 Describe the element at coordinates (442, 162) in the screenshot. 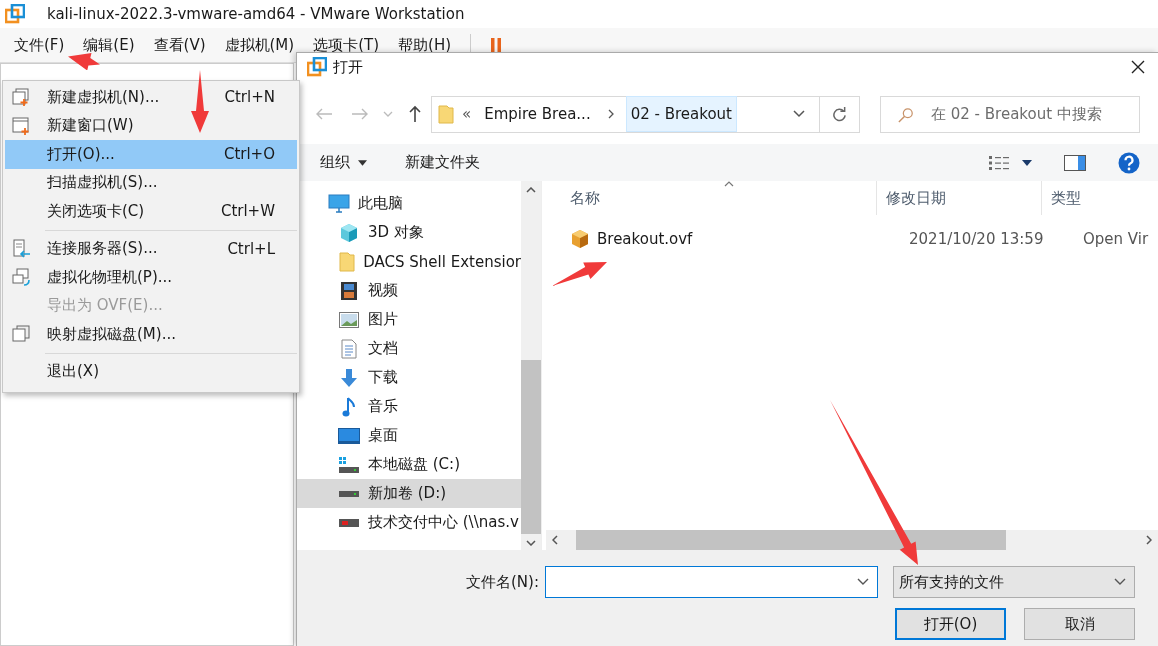

I see `new-folder-button: 新建文件夹` at that location.